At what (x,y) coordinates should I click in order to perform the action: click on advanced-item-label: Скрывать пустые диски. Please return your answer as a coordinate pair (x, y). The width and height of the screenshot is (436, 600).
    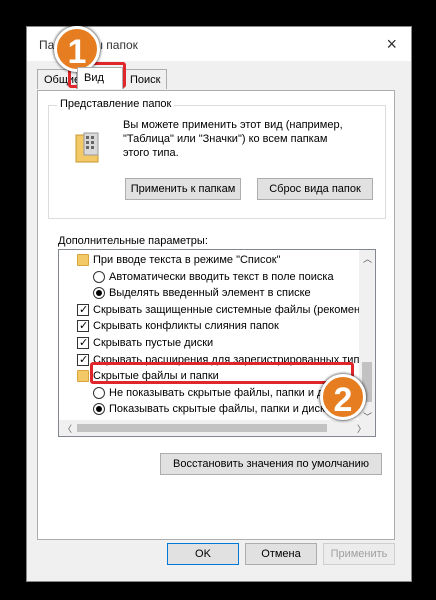
    Looking at the image, I should click on (153, 343).